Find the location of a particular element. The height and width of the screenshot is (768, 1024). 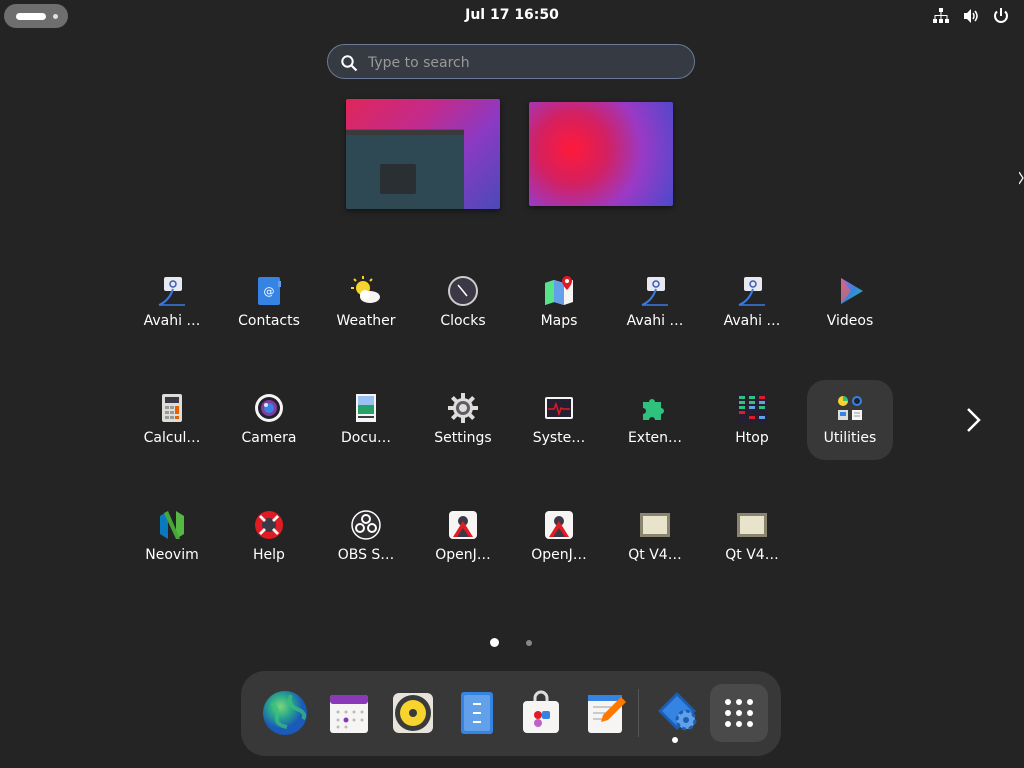

app-tile: Utilities is located at coordinates (850, 420).